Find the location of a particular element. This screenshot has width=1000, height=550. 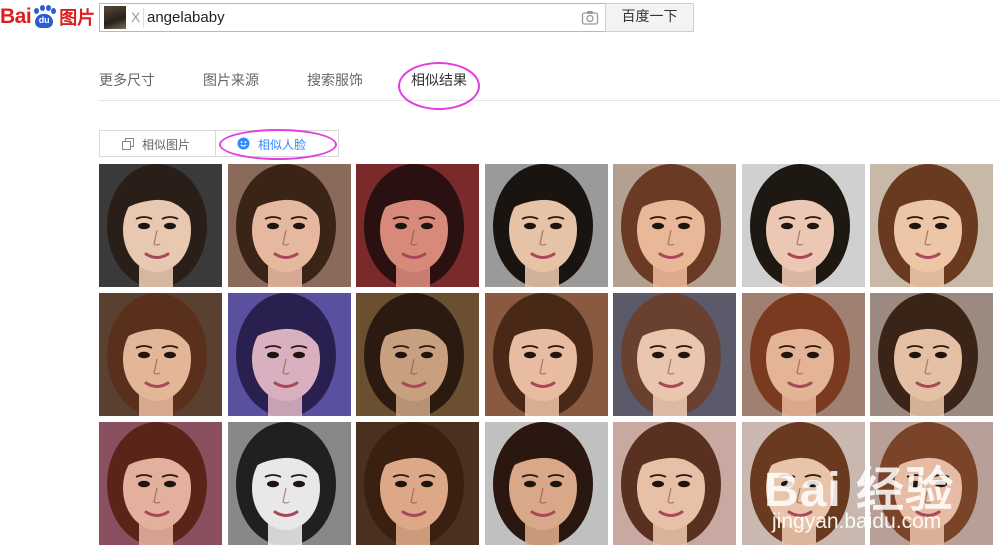

tab-more-sizes: 更多尺寸 is located at coordinates (127, 80).